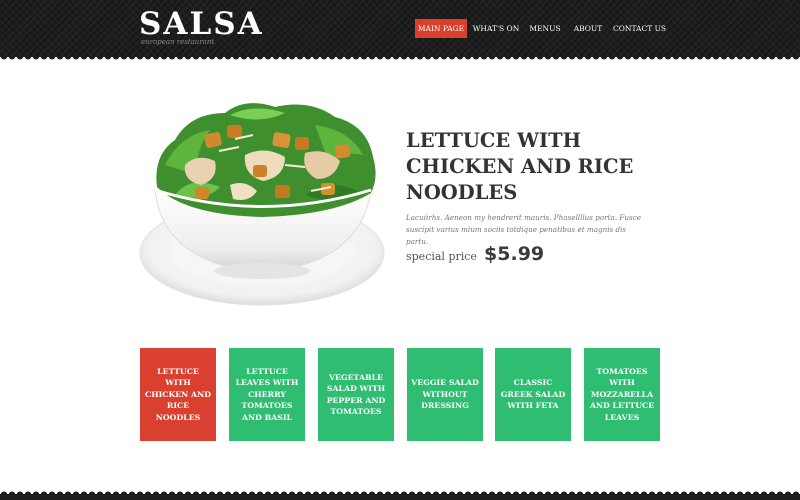 Image resolution: width=800 pixels, height=500 pixels. What do you see at coordinates (441, 256) in the screenshot?
I see `price-label: special price` at bounding box center [441, 256].